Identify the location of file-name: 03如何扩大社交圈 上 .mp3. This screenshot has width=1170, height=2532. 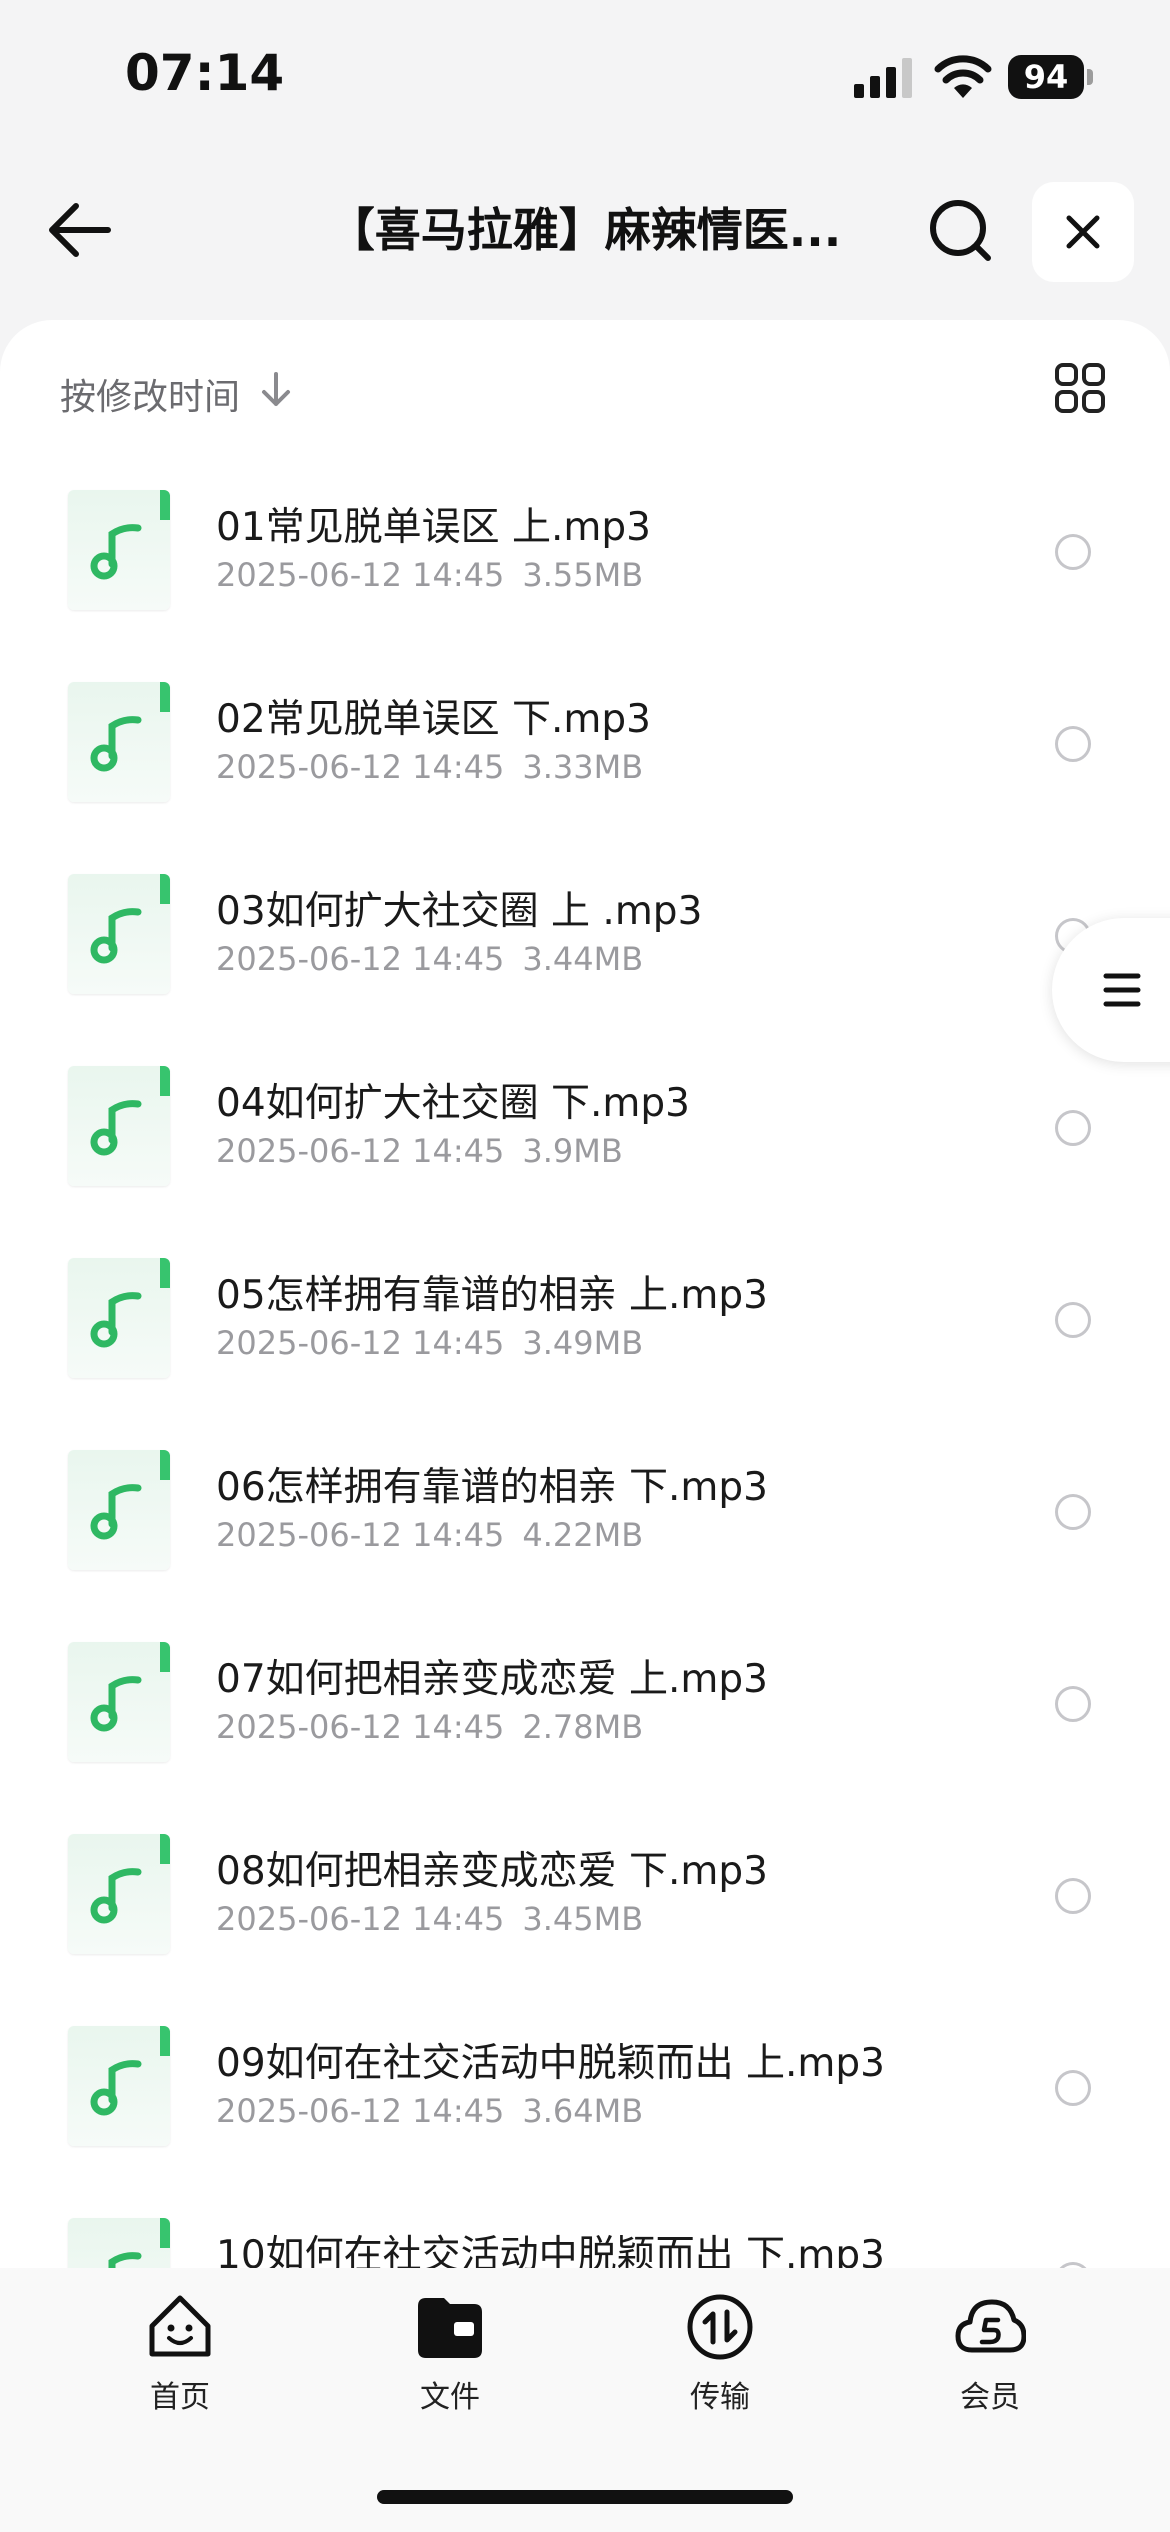
(459, 911).